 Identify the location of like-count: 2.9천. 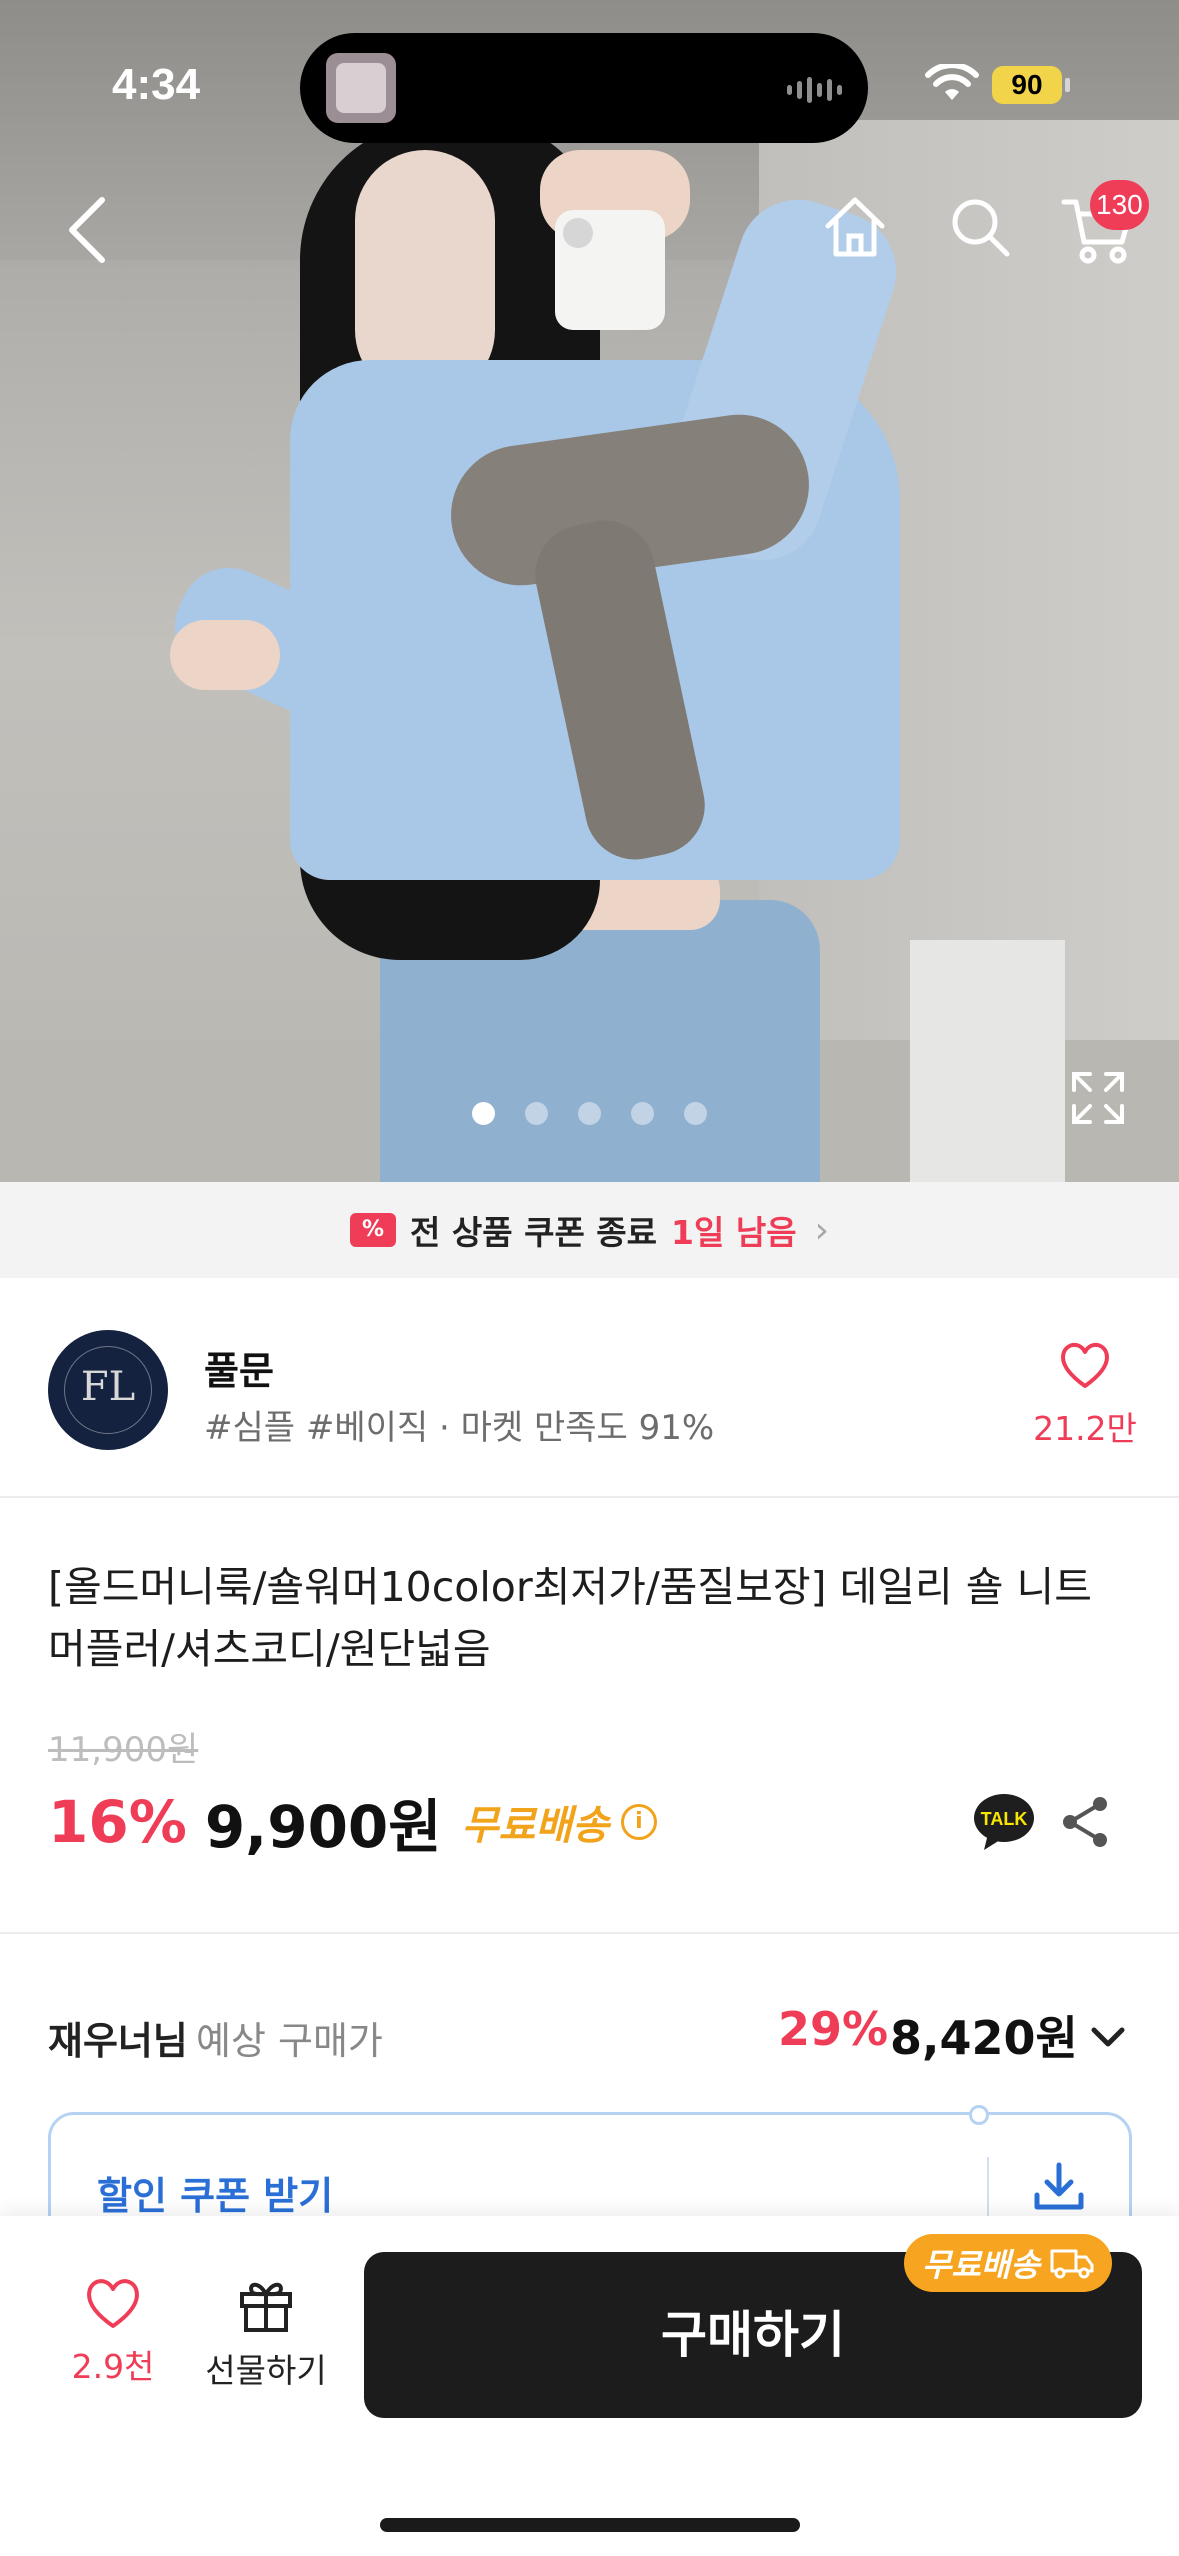
(113, 2366).